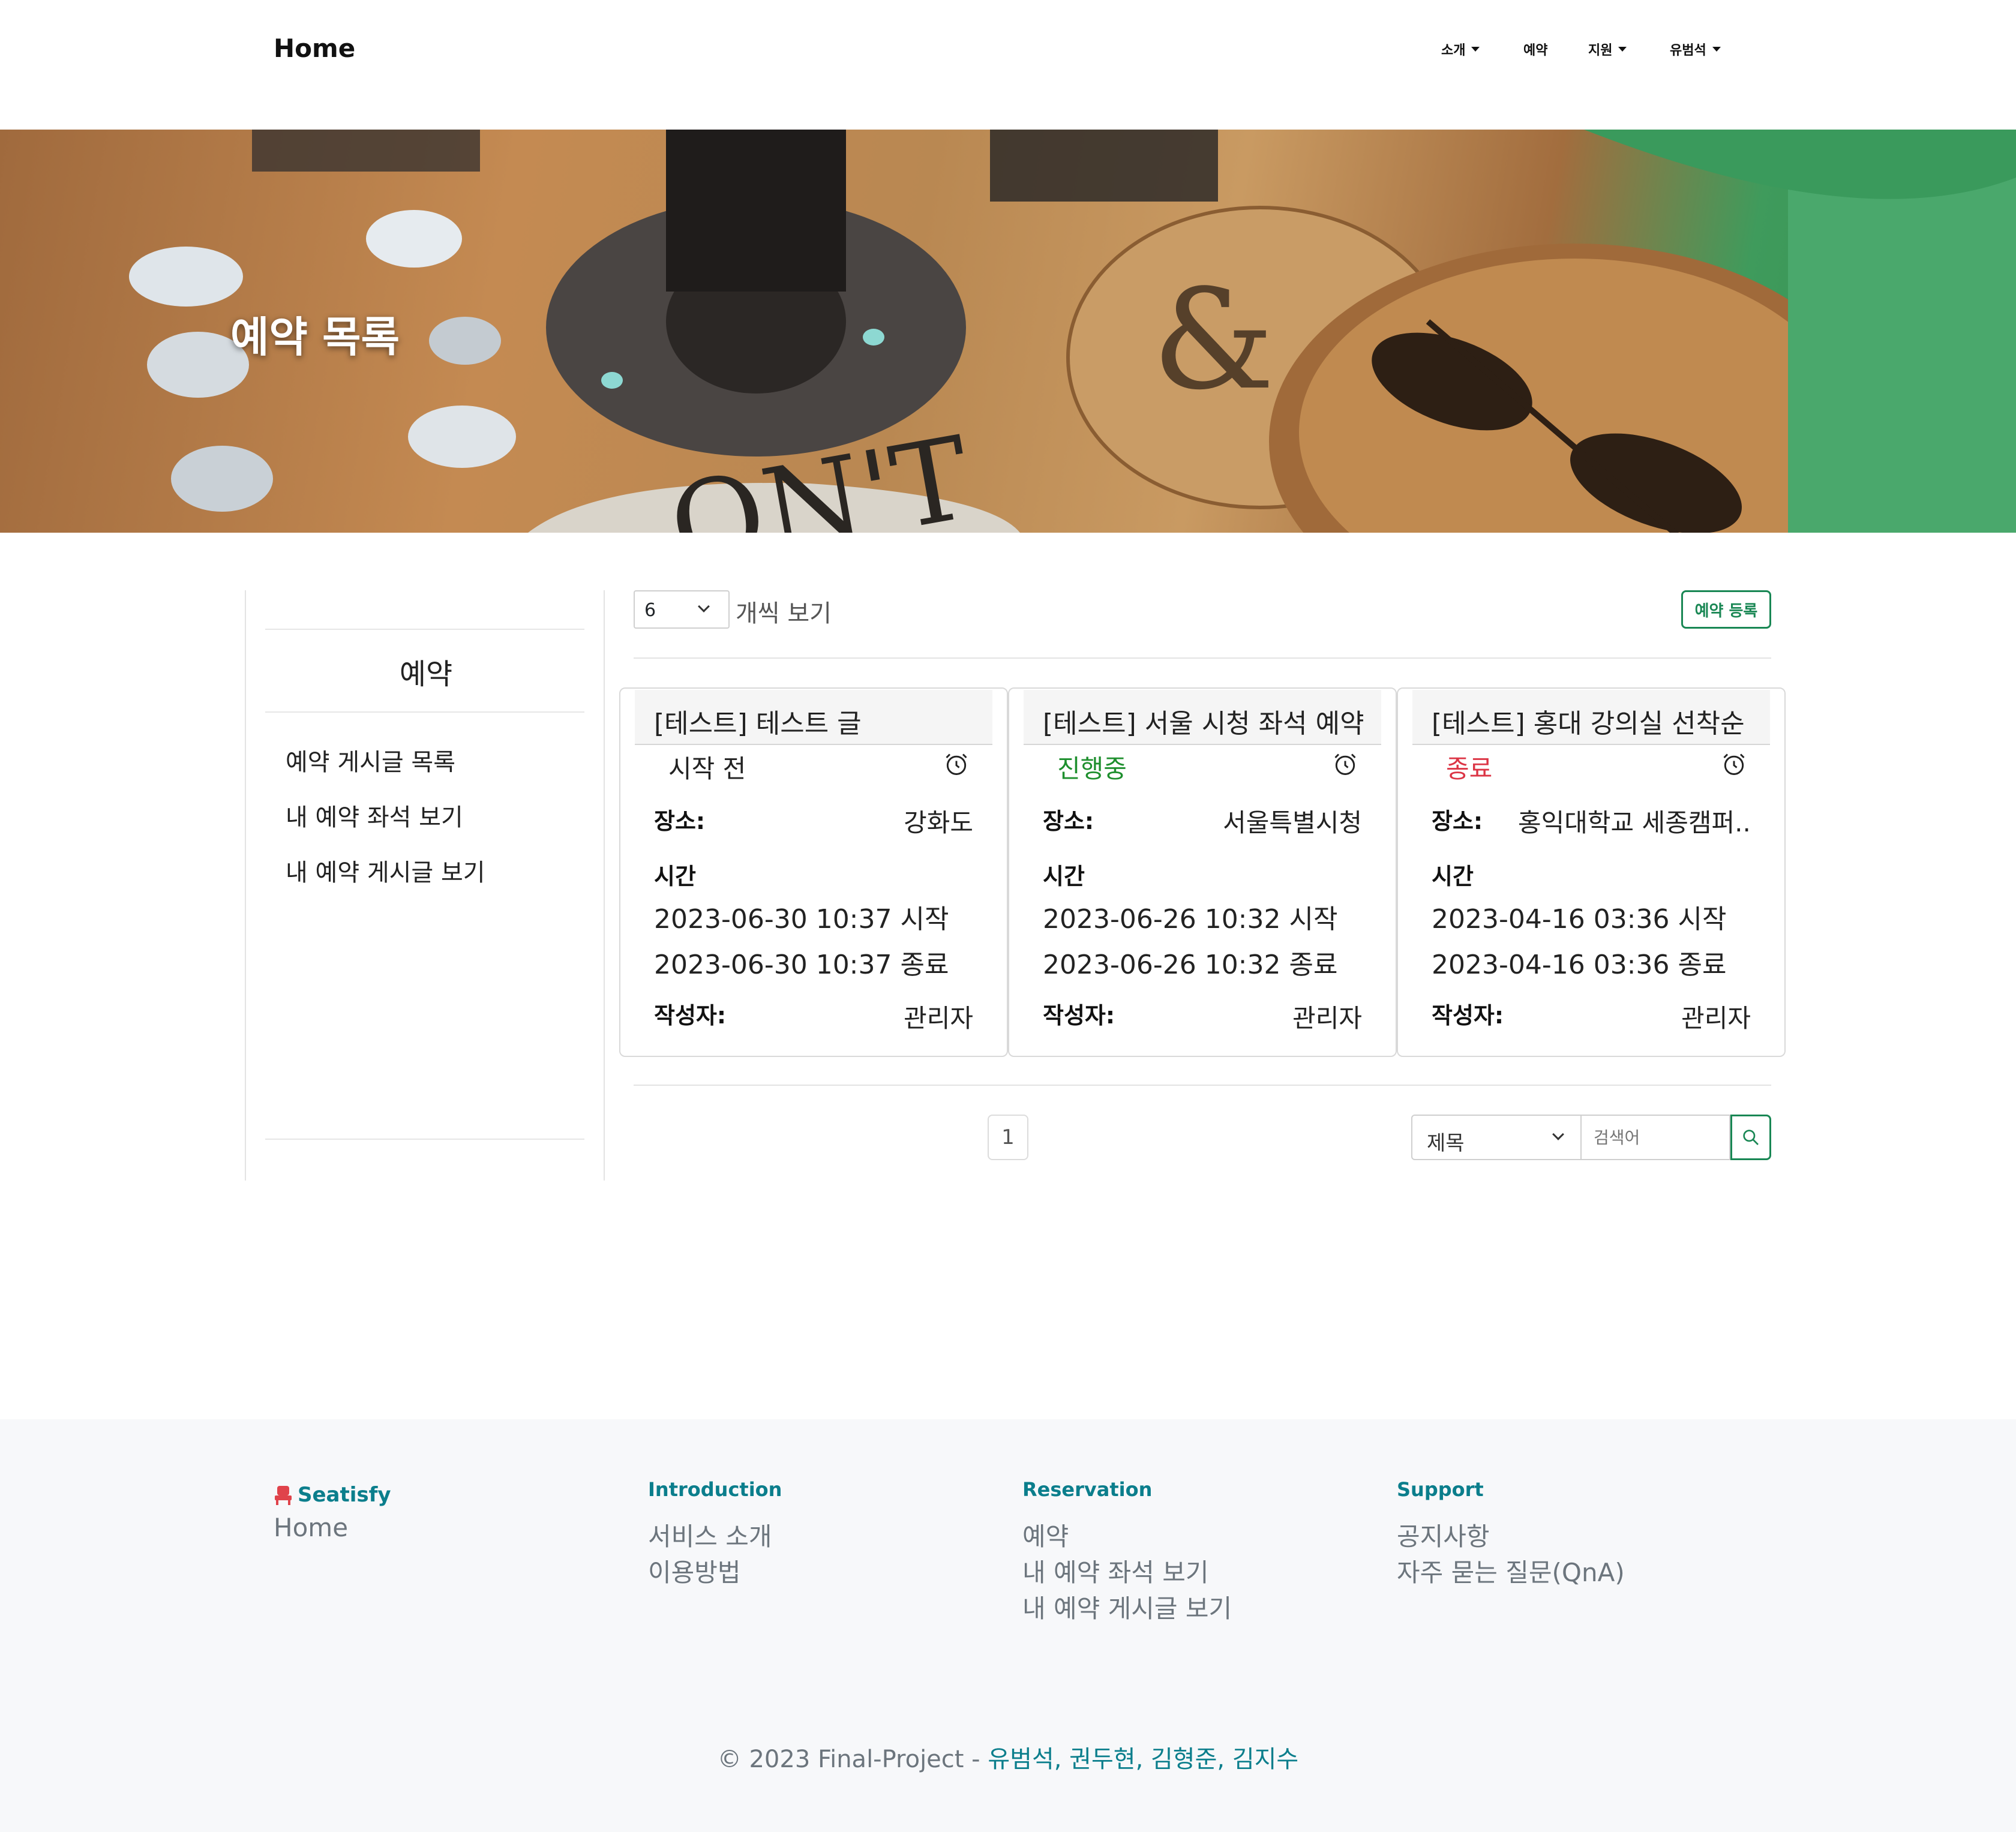 This screenshot has height=1832, width=2016. Describe the element at coordinates (345, 1495) in the screenshot. I see `footer-brand-name: Seatisfy` at that location.